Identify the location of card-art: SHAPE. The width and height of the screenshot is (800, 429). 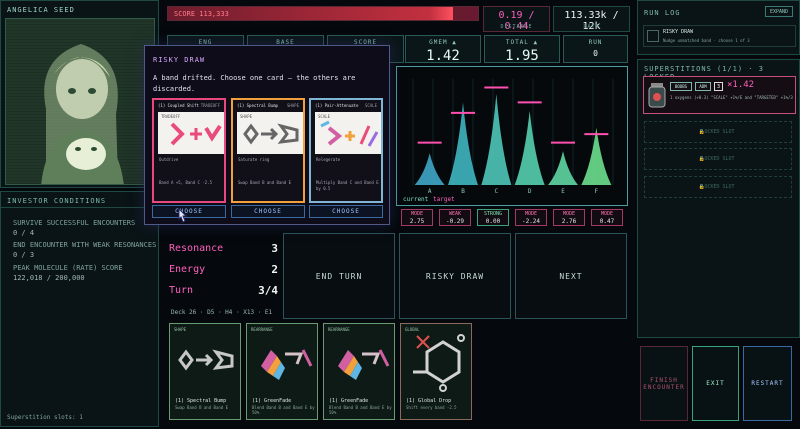
(270, 133).